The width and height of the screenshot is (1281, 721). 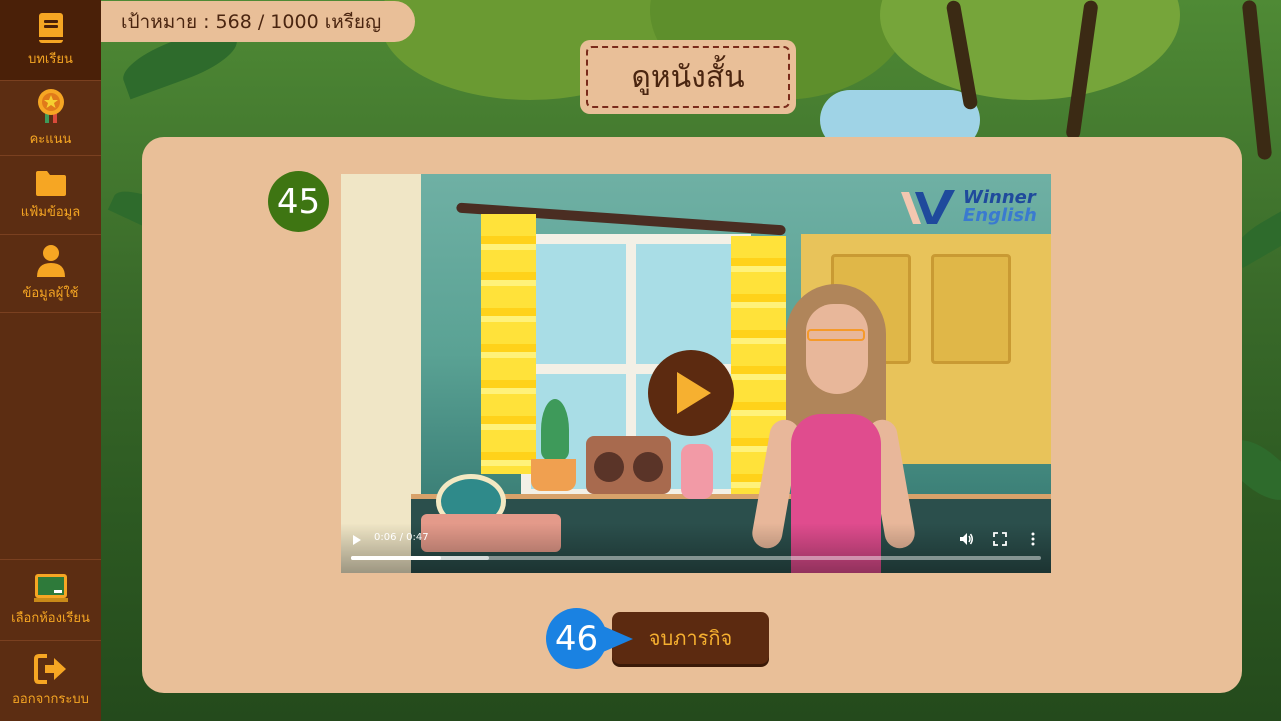 I want to click on page-title-board: ดูหนังสั้น, so click(x=688, y=77).